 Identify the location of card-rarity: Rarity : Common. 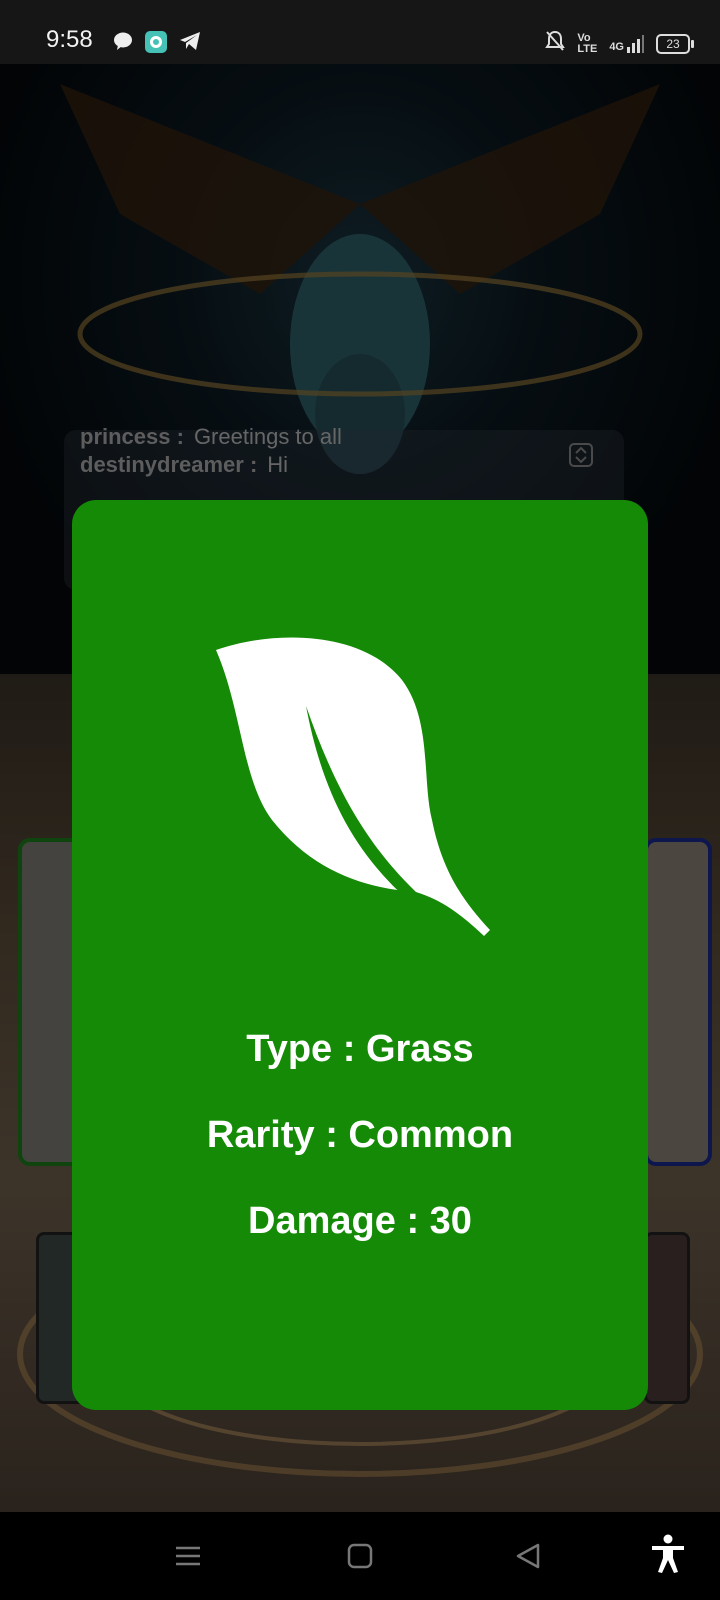
(360, 1135).